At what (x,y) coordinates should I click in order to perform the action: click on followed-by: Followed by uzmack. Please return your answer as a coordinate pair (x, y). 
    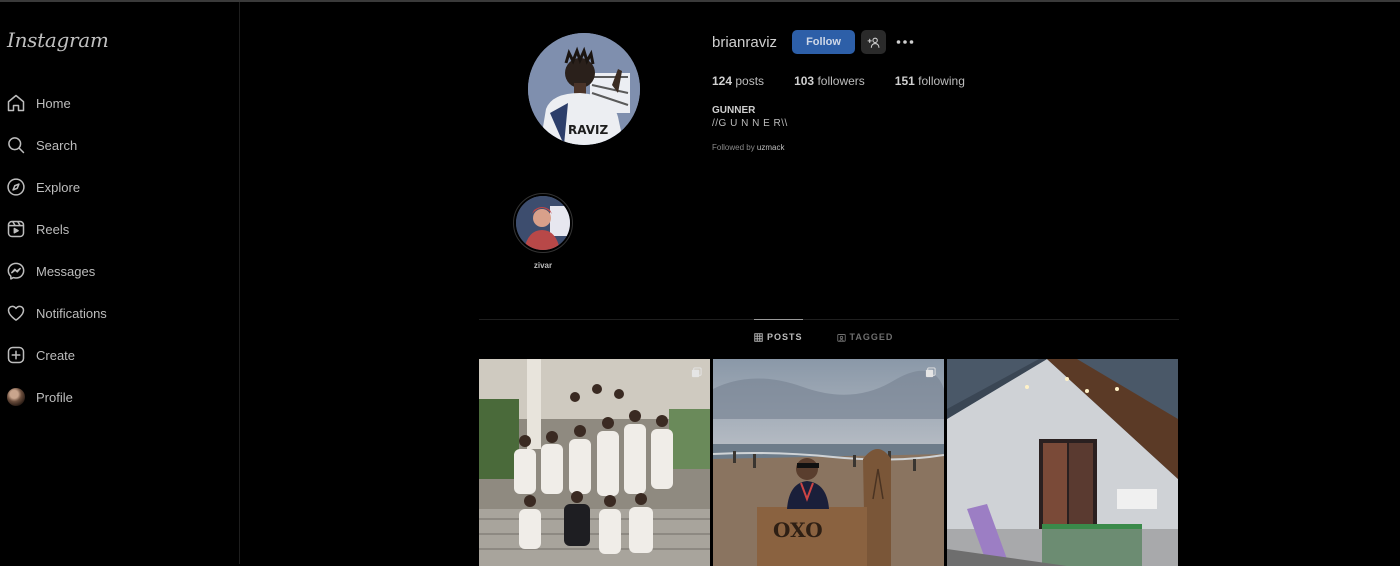
    Looking at the image, I should click on (748, 147).